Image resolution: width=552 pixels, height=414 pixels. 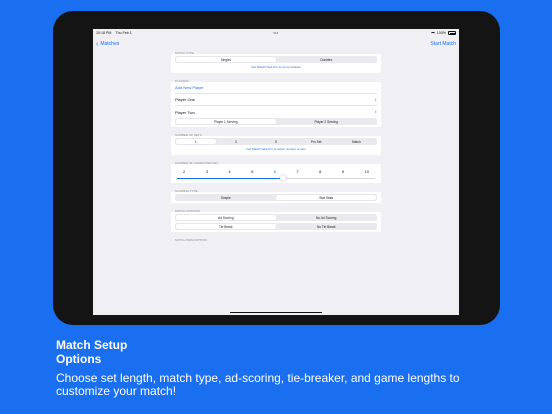 I want to click on player-one-row: Player One ⇕, so click(x=276, y=100).